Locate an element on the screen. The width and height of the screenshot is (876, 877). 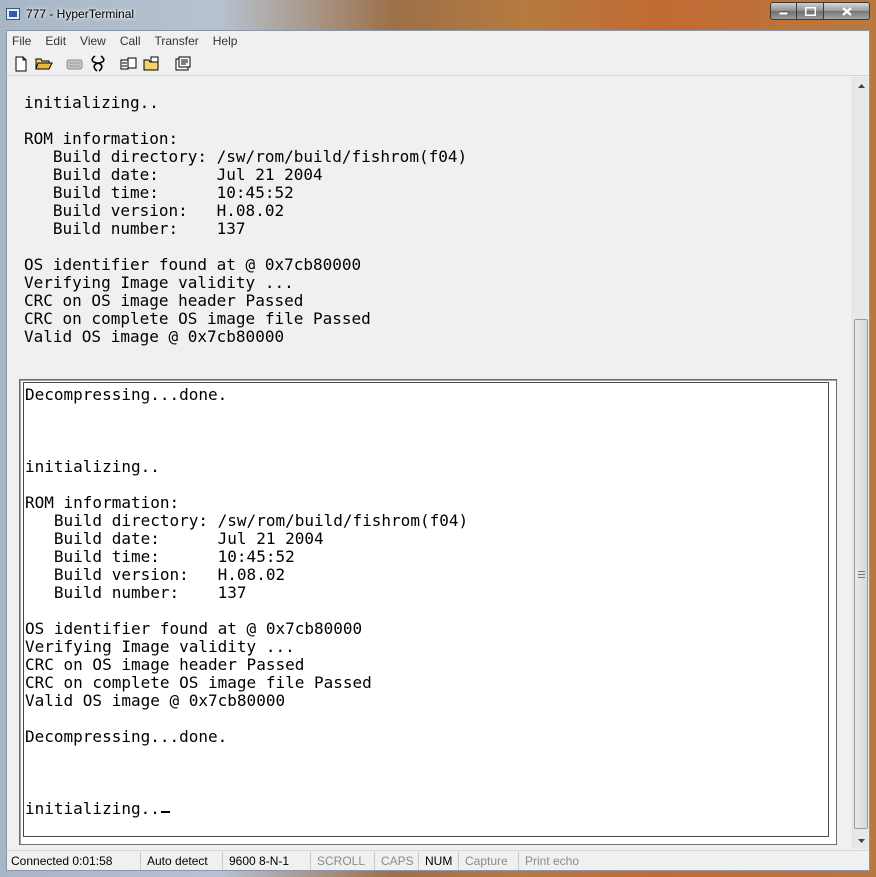
terminal-line: CRC on complete OS image file Passed is located at coordinates (198, 682).